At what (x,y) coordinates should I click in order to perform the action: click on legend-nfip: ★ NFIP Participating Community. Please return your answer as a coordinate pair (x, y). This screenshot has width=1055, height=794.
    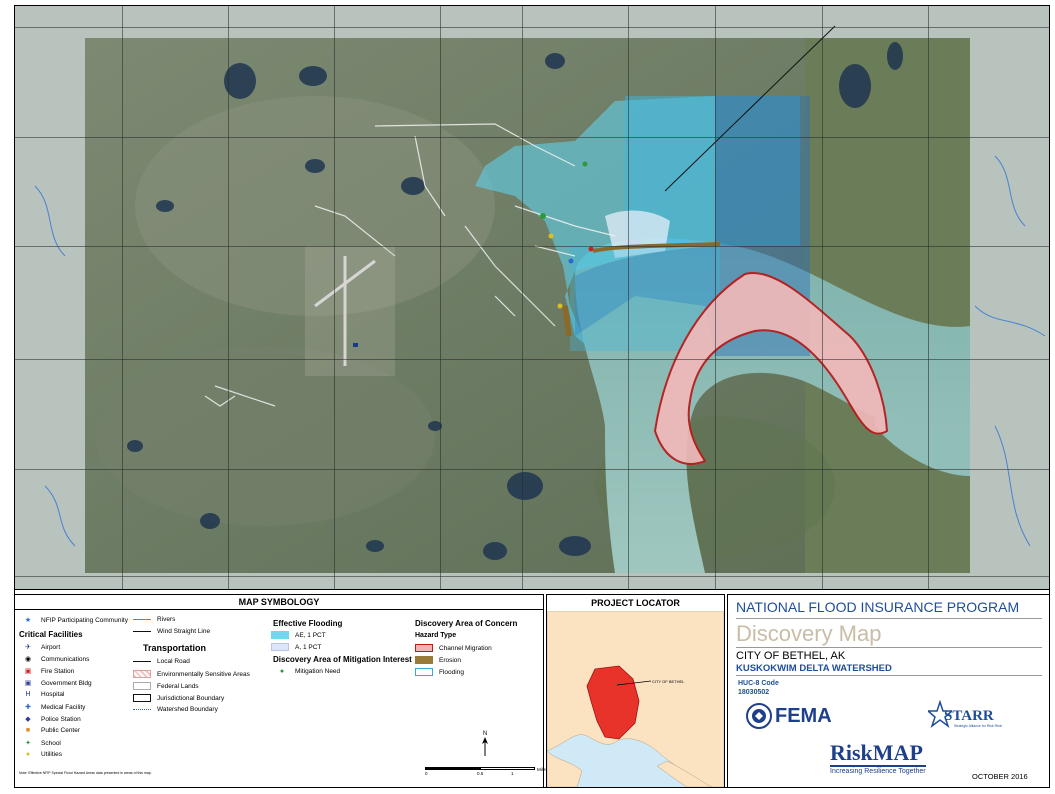
    Looking at the image, I should click on (74, 620).